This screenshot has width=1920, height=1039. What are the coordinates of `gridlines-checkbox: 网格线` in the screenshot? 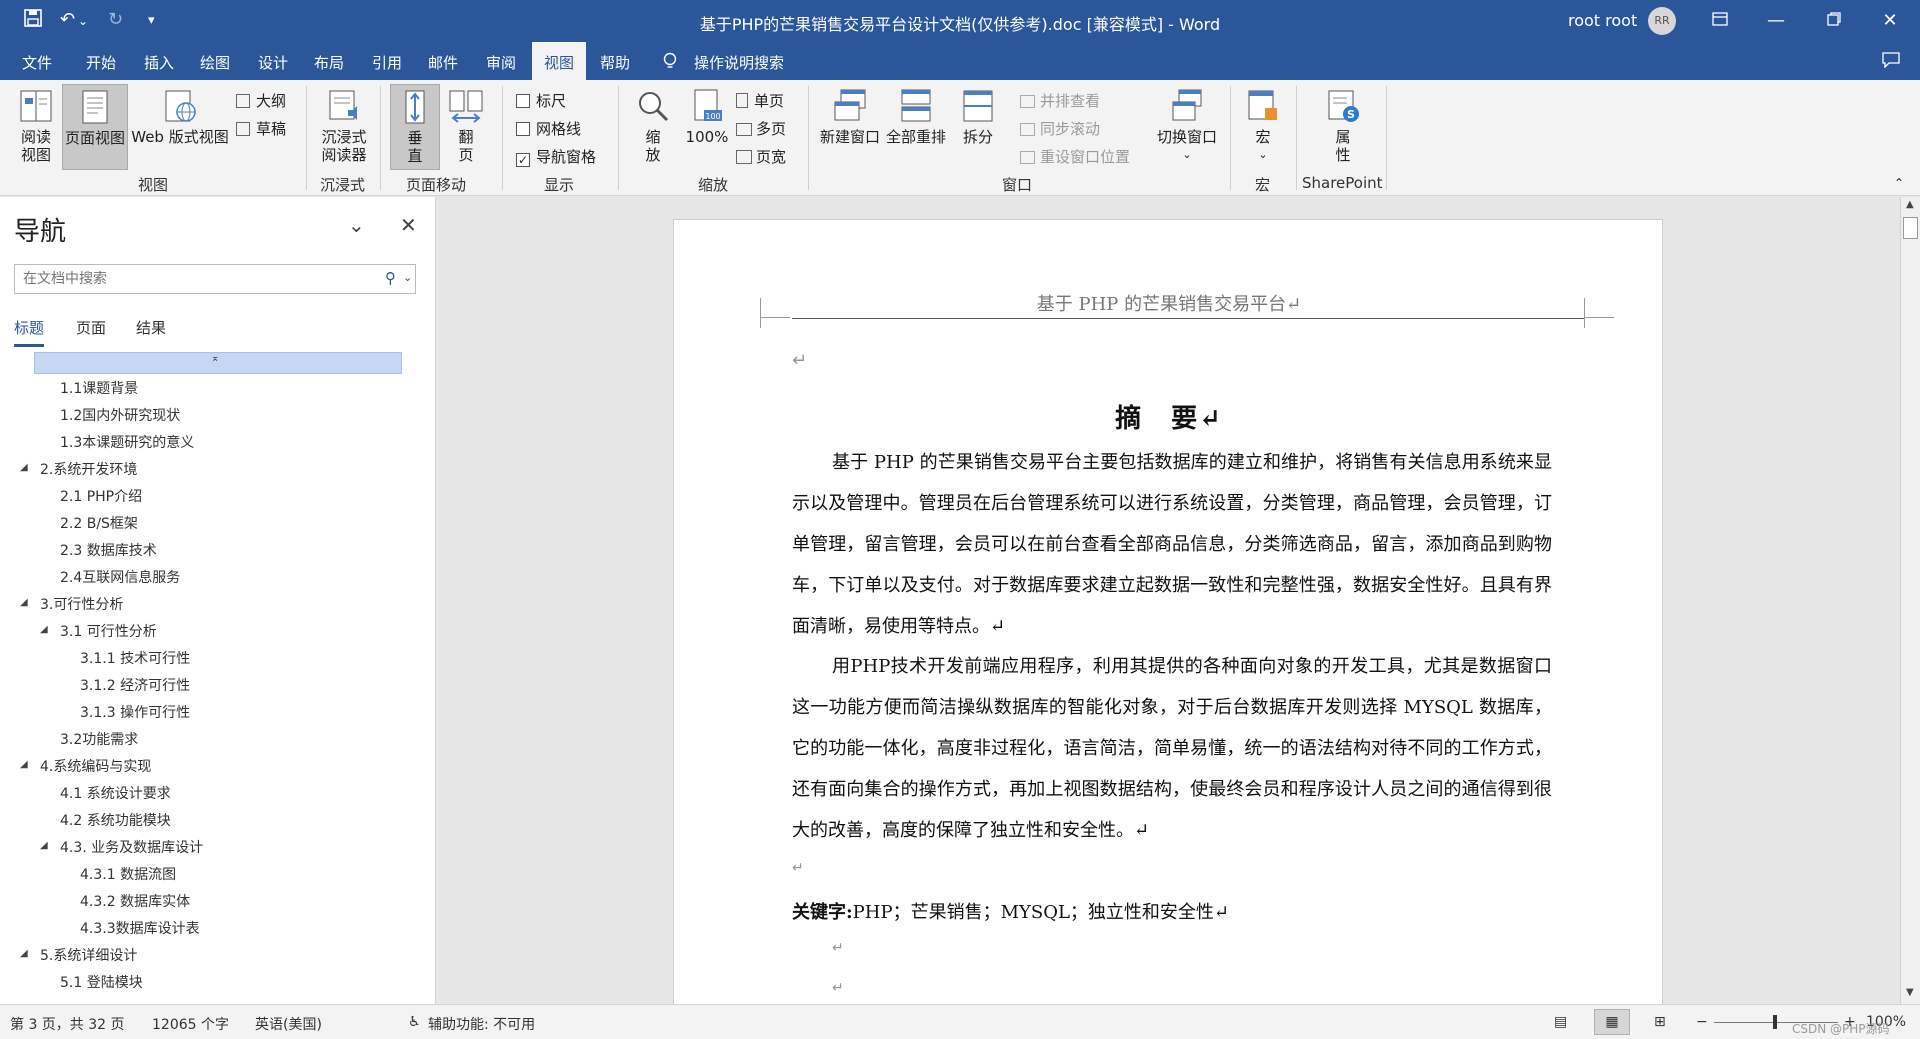 It's located at (548, 128).